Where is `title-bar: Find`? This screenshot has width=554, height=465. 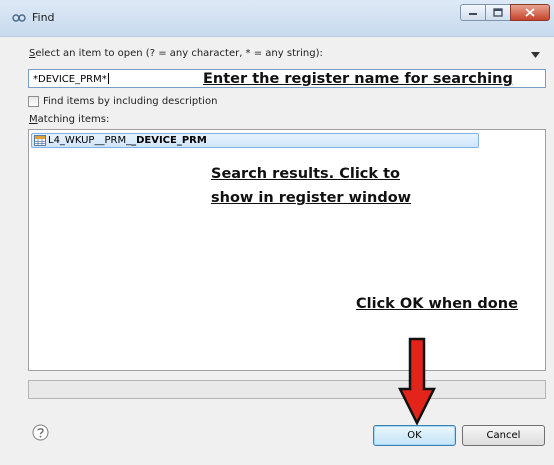
title-bar: Find is located at coordinates (277, 18).